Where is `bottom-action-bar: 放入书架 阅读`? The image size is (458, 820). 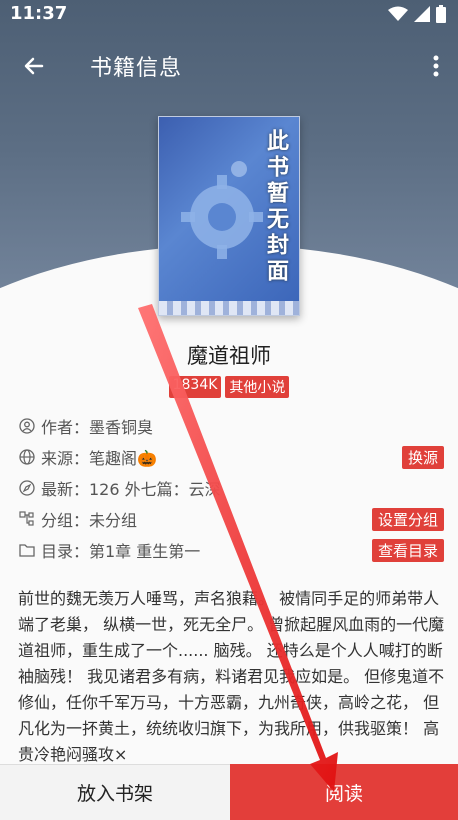
bottom-action-bar: 放入书架 阅读 is located at coordinates (229, 792).